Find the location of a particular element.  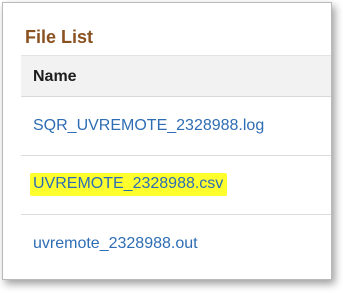

panel-title: File List is located at coordinates (59, 37).